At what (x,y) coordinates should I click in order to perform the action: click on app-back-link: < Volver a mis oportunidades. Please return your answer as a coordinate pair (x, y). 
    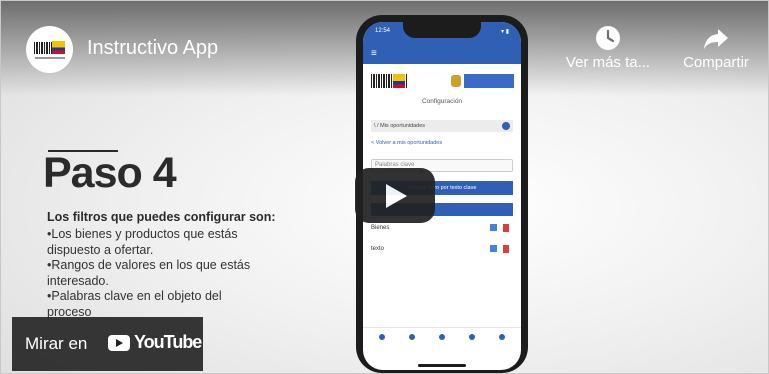
    Looking at the image, I should click on (407, 143).